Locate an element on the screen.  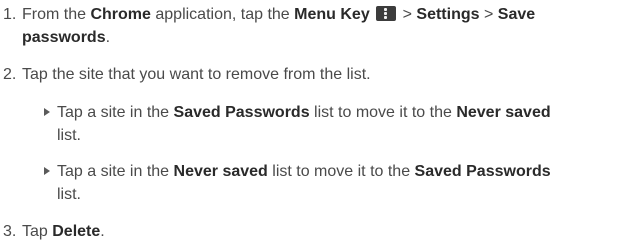
settings-label: Settings is located at coordinates (448, 14).